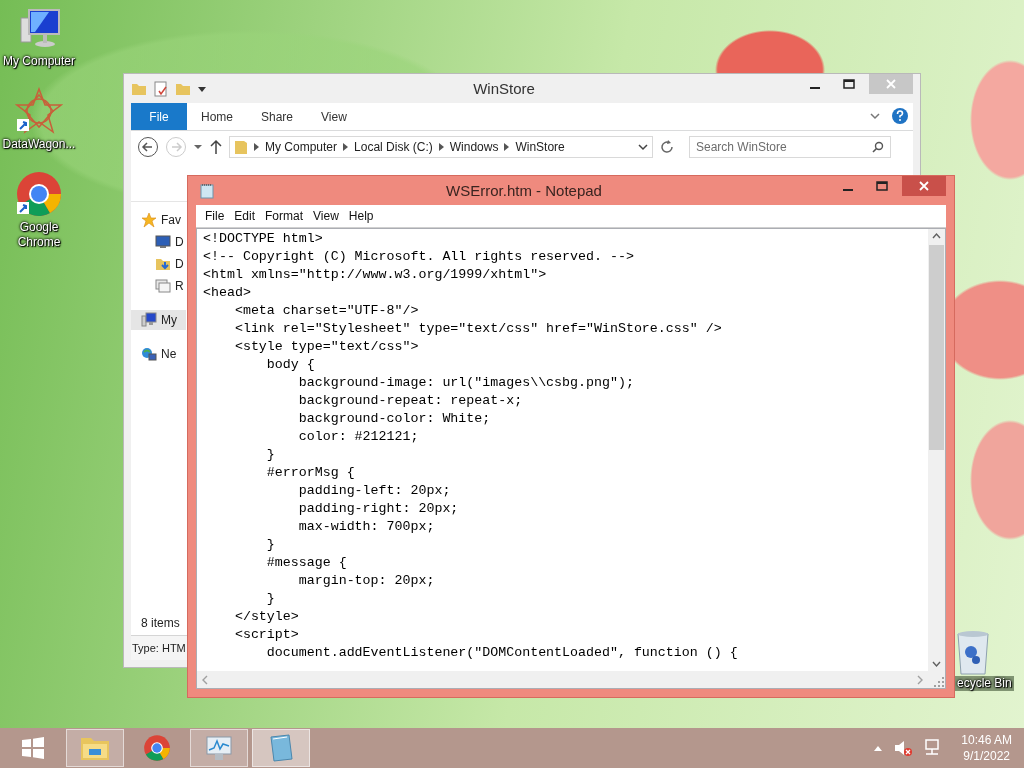 This screenshot has width=1024, height=768. Describe the element at coordinates (160, 623) in the screenshot. I see `status-text: 8 items` at that location.